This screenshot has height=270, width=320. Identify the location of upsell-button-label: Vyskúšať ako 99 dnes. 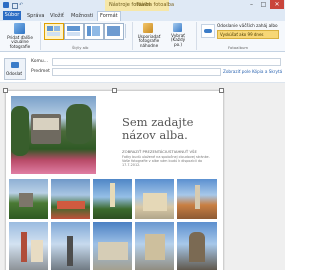
(242, 34).